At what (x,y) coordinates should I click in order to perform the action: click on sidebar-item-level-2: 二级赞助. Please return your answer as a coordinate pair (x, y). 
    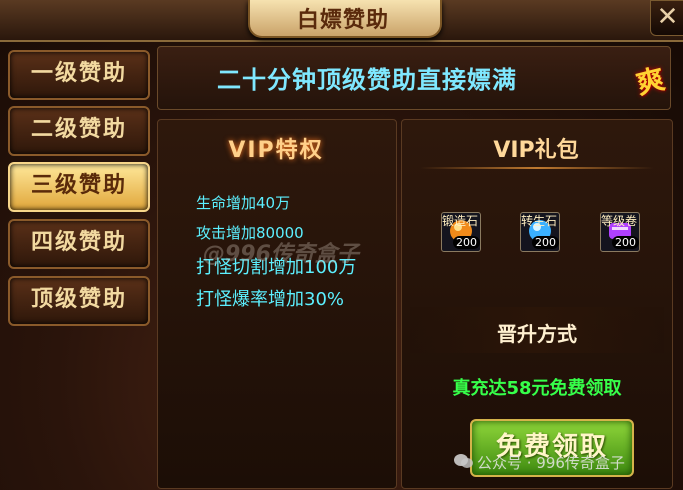
    Looking at the image, I should click on (79, 131).